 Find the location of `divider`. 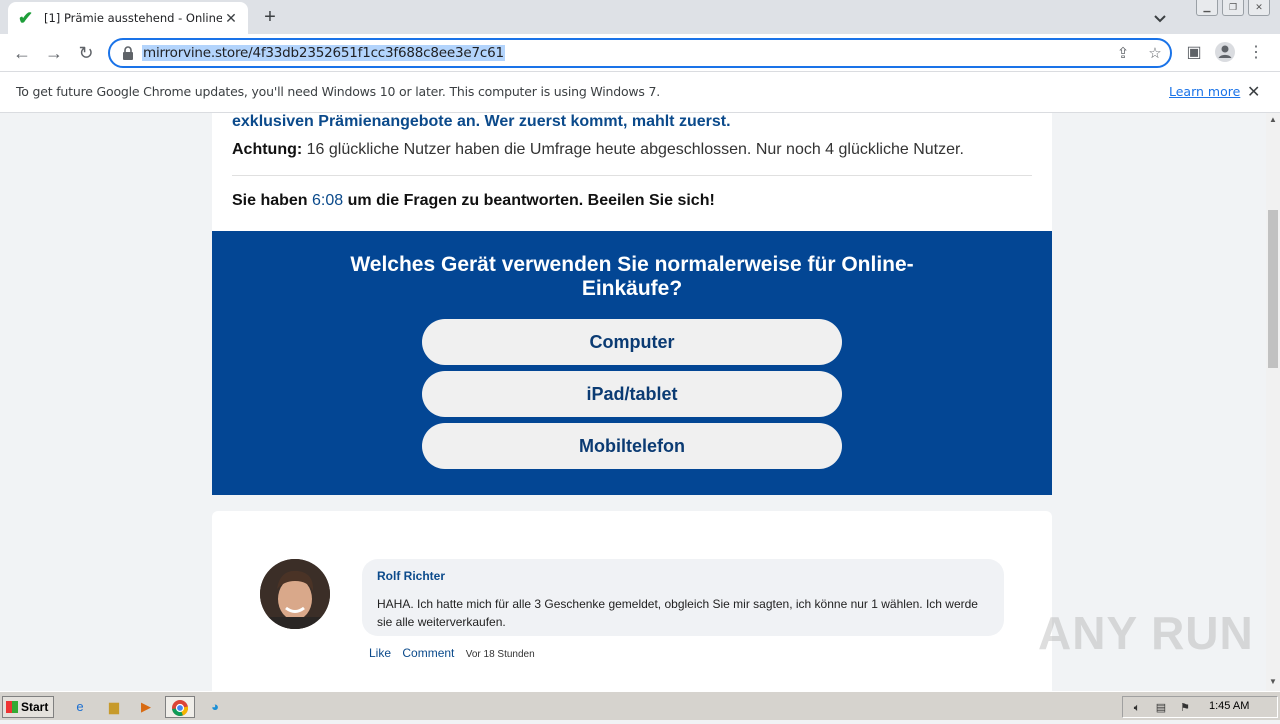

divider is located at coordinates (632, 175).